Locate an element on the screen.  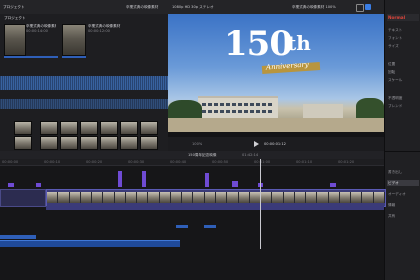
zoom-label: 100% is located at coordinates (197, 144).